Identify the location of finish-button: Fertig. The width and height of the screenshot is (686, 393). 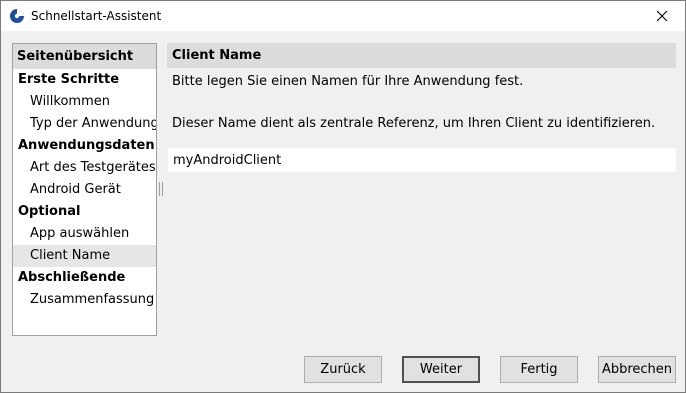
(539, 369).